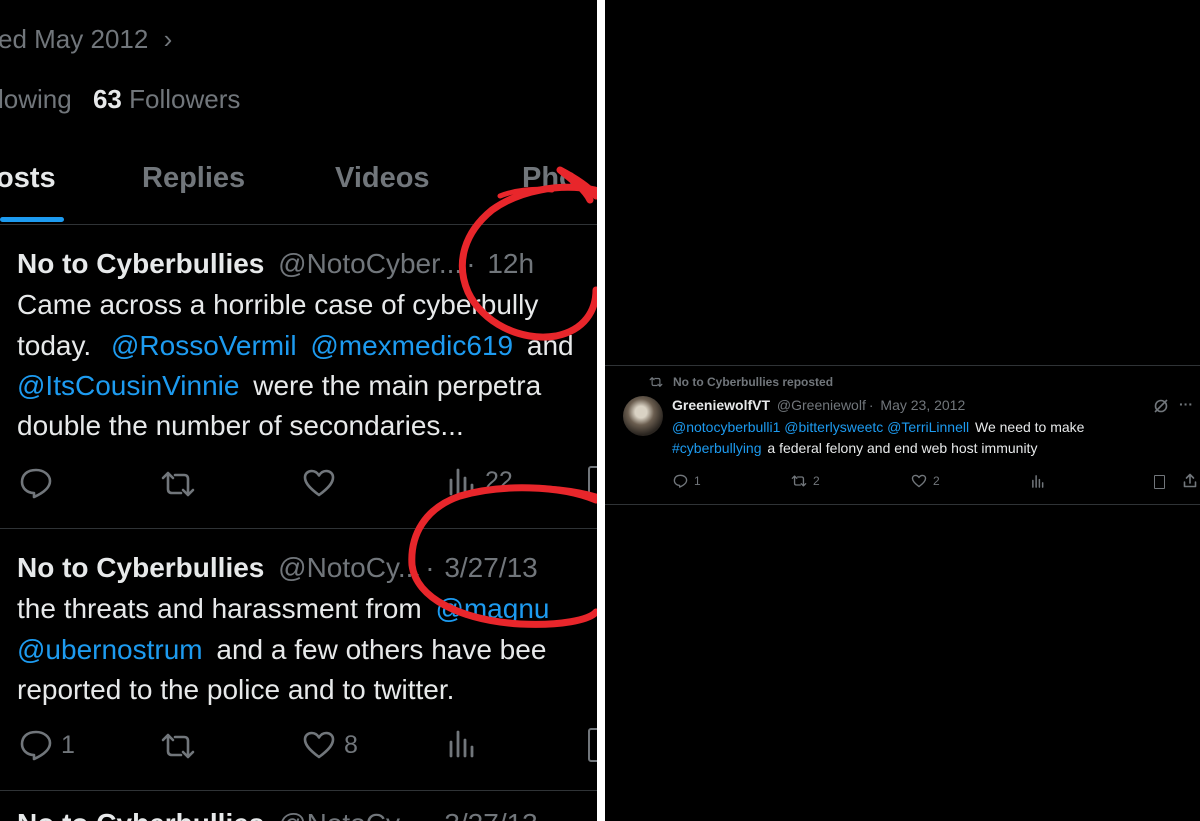 The image size is (1200, 821). What do you see at coordinates (1161, 408) in the screenshot?
I see `grok-icon` at bounding box center [1161, 408].